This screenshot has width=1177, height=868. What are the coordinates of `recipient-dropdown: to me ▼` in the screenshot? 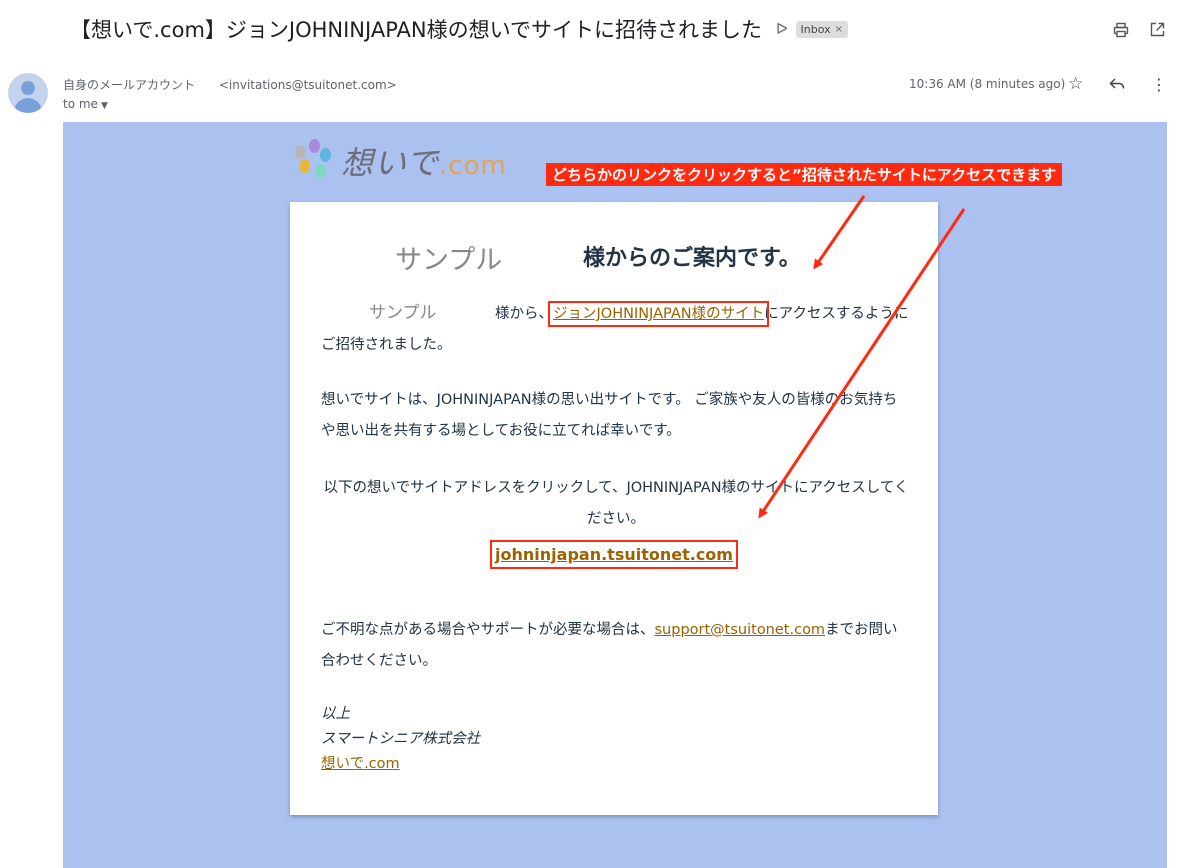 It's located at (85, 104).